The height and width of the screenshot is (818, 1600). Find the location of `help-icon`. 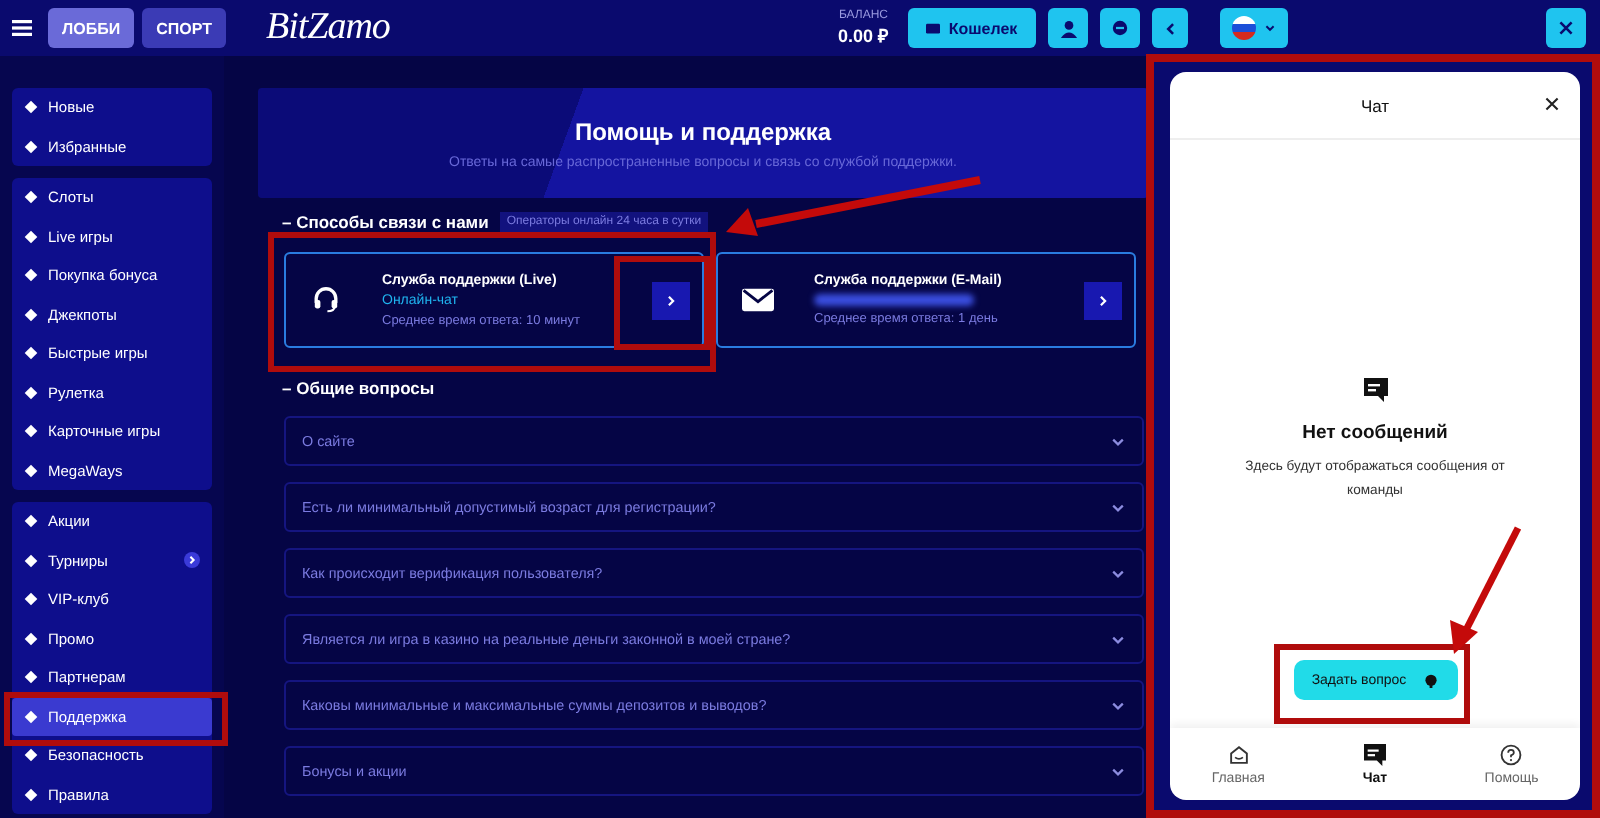

help-icon is located at coordinates (1511, 754).